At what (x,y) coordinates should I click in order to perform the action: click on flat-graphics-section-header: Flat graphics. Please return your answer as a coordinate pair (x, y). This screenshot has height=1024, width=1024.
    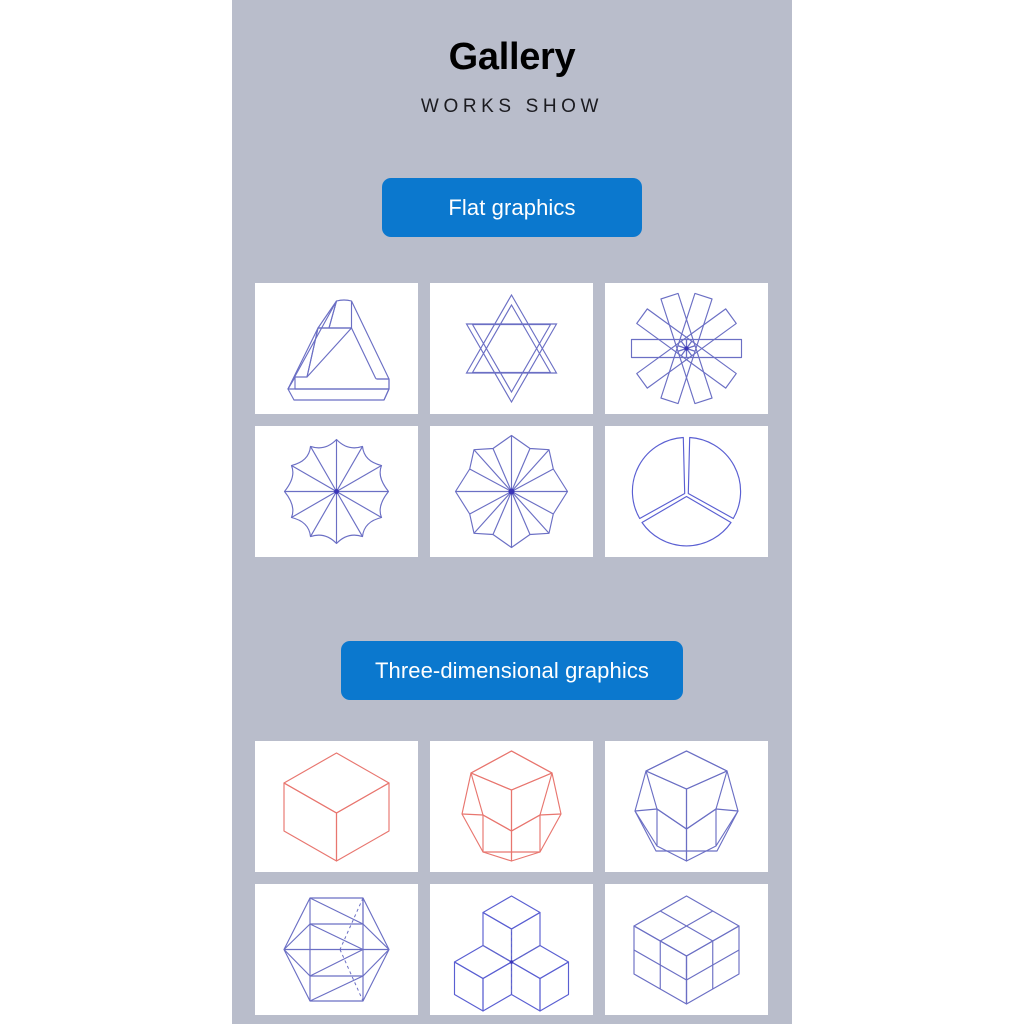
    Looking at the image, I should click on (512, 207).